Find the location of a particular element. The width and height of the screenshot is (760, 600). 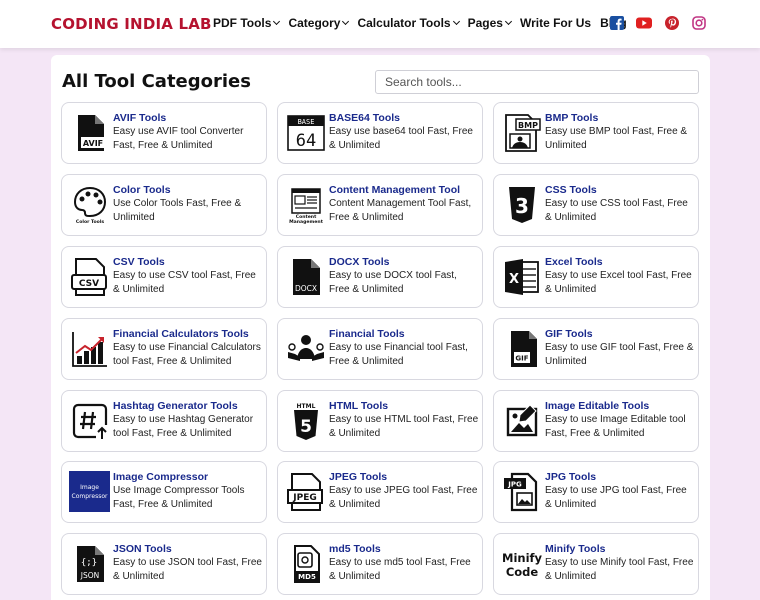

svg-text: 5 is located at coordinates (306, 427).